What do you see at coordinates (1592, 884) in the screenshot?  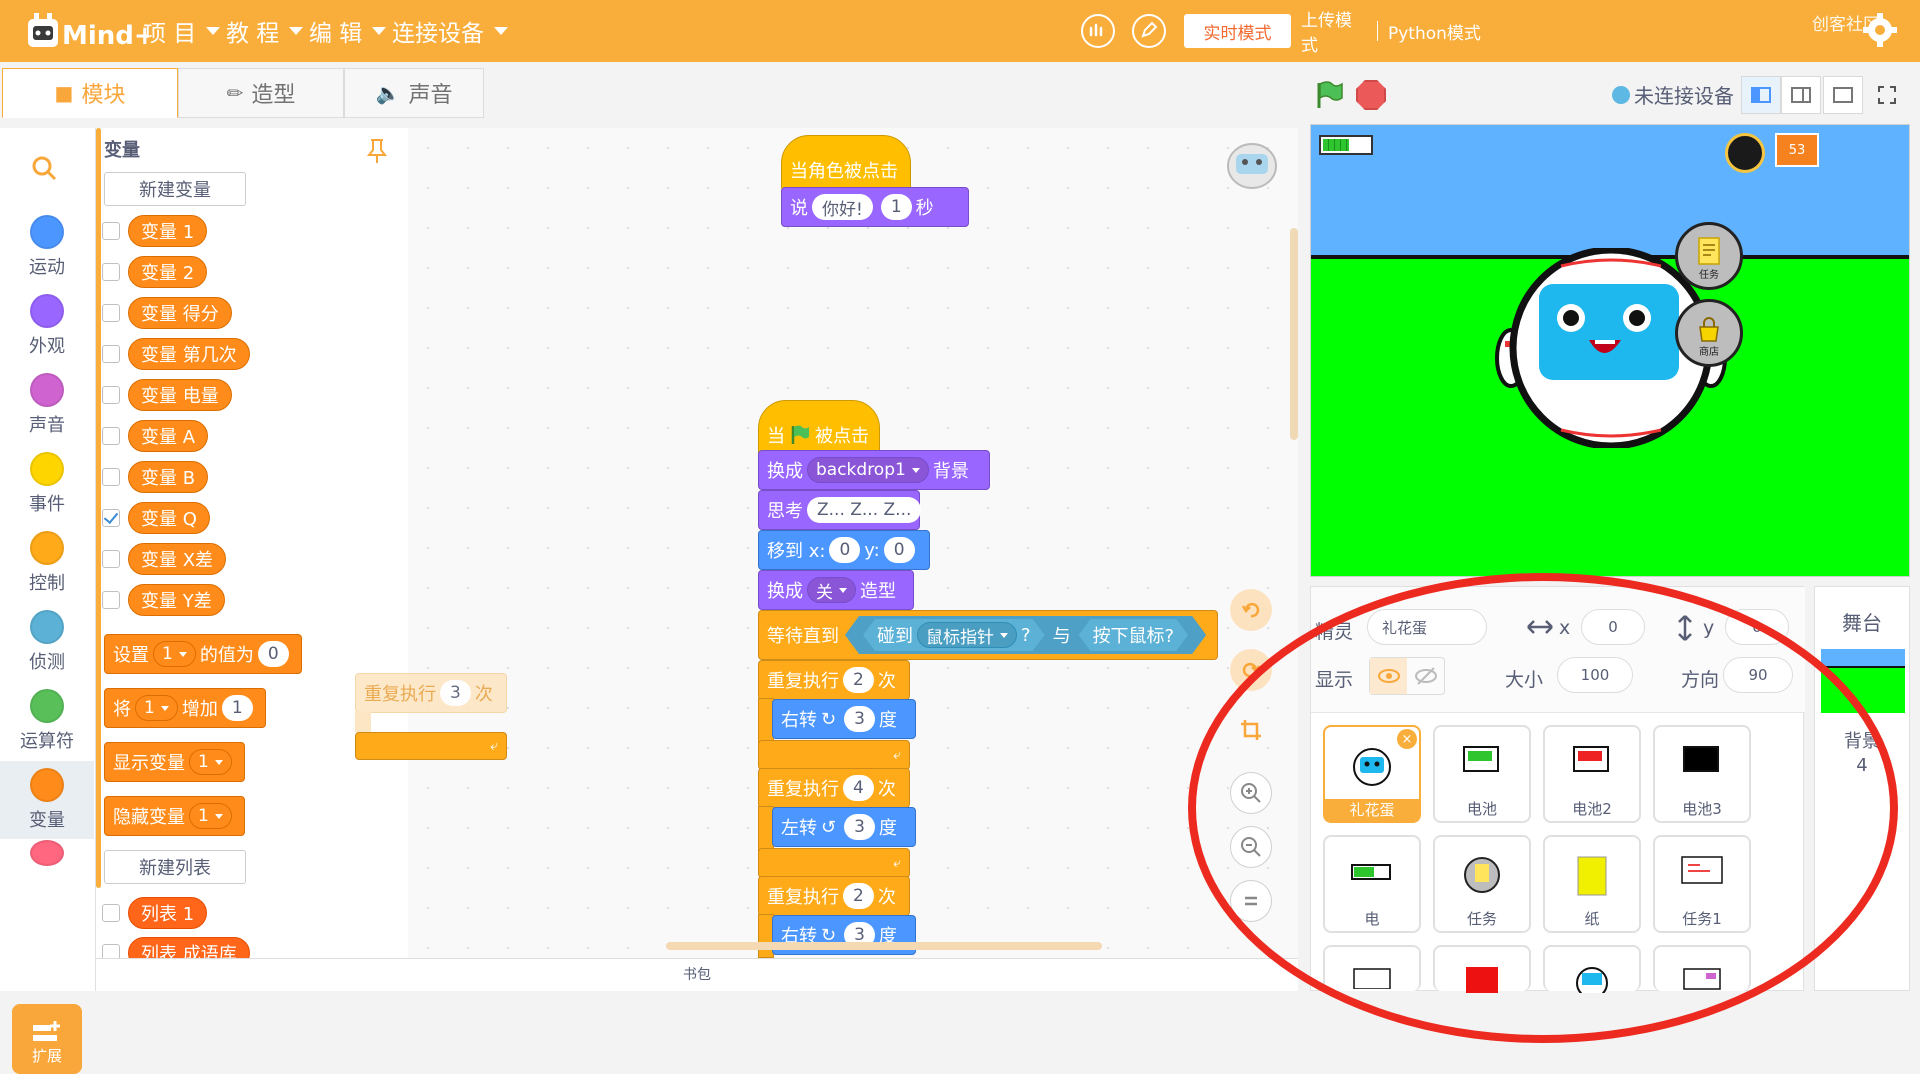 I see `sprite-tile: 纸` at bounding box center [1592, 884].